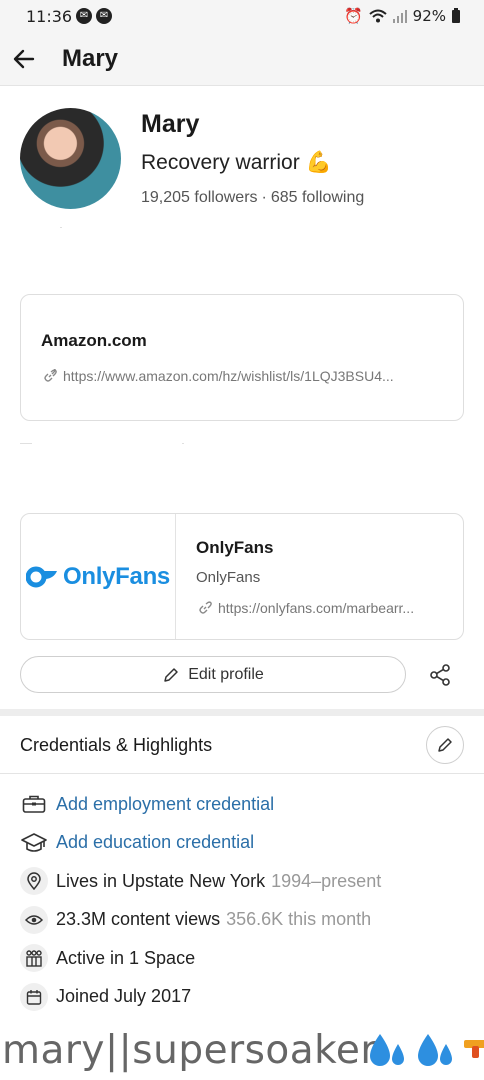 This screenshot has width=484, height=1080. Describe the element at coordinates (474, 1049) in the screenshot. I see `water-gun-icon` at that location.